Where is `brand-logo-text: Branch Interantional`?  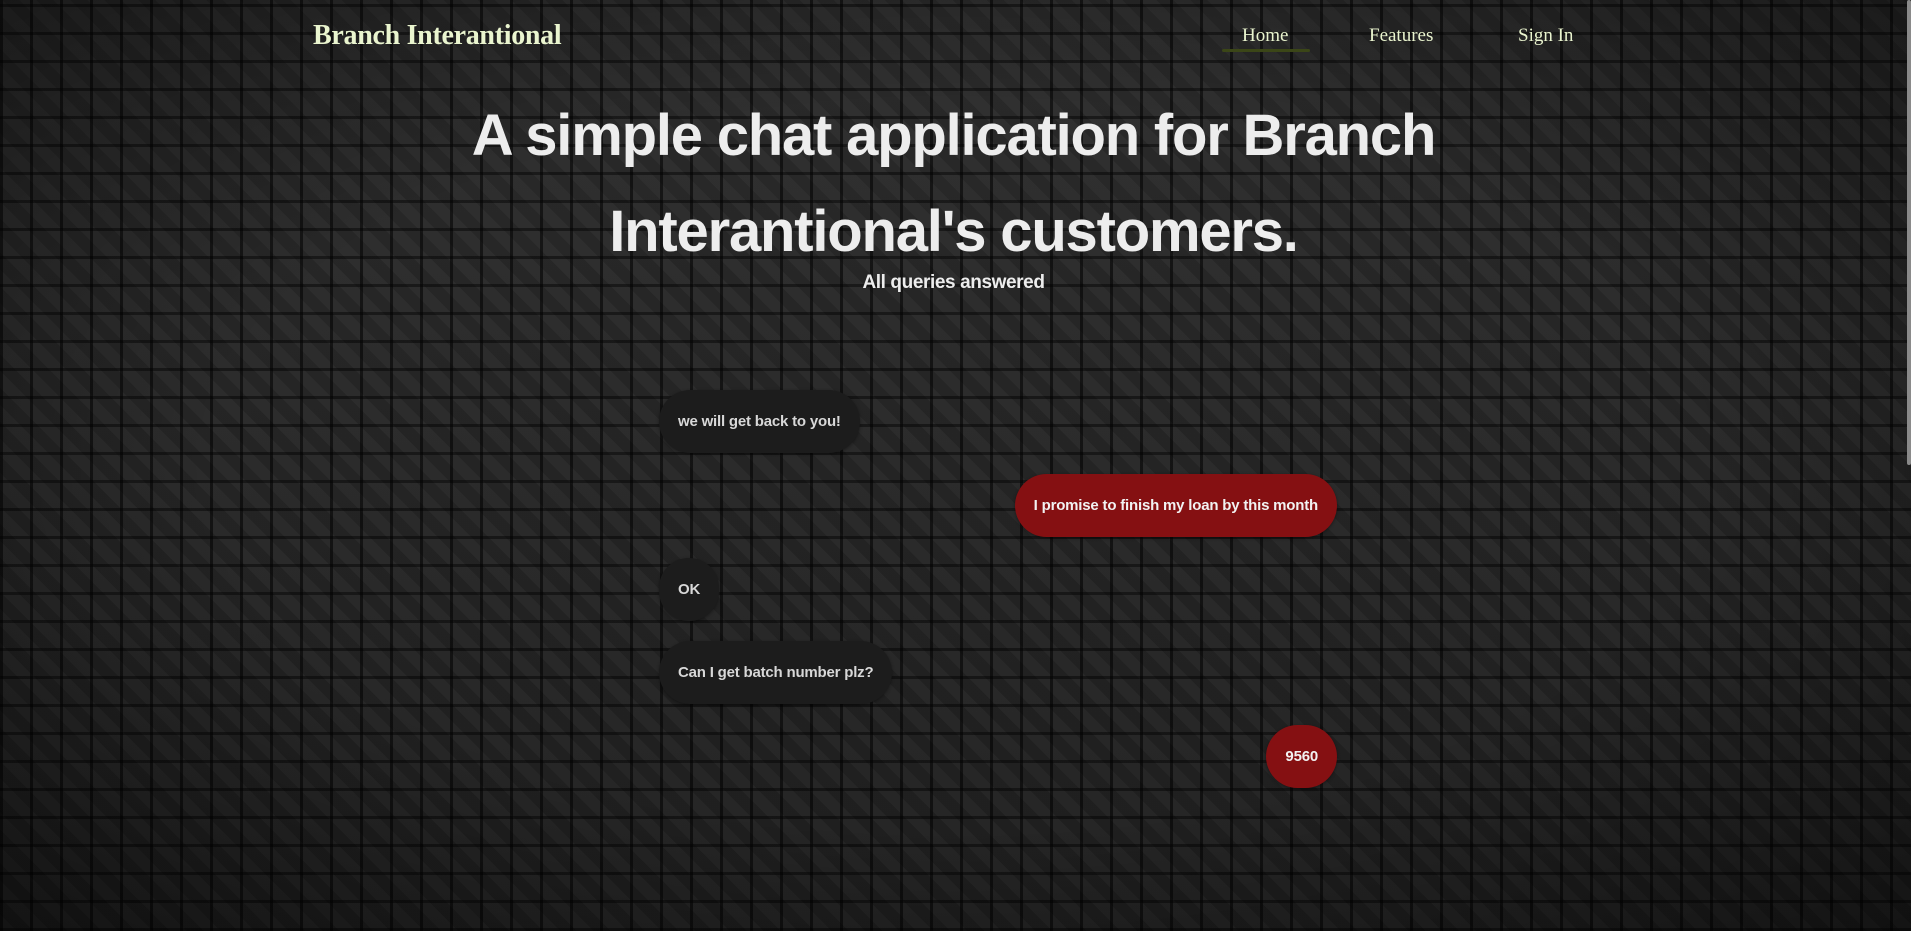 brand-logo-text: Branch Interantional is located at coordinates (437, 36).